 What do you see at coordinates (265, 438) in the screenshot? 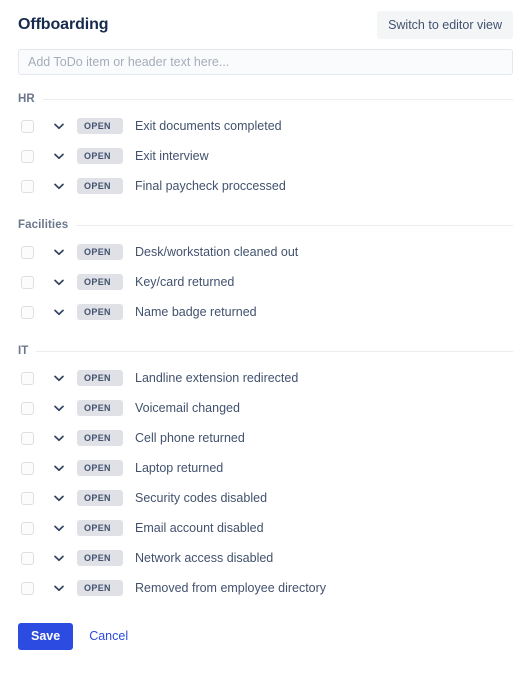
I see `todo-row: OPEN Cell phone returned` at bounding box center [265, 438].